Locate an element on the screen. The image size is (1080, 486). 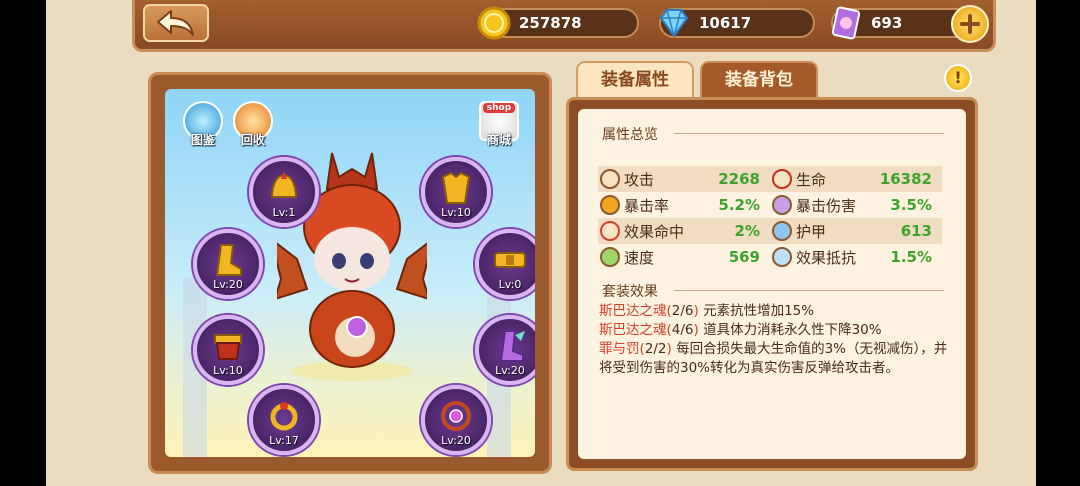
stat-value: 2% is located at coordinates (747, 231).